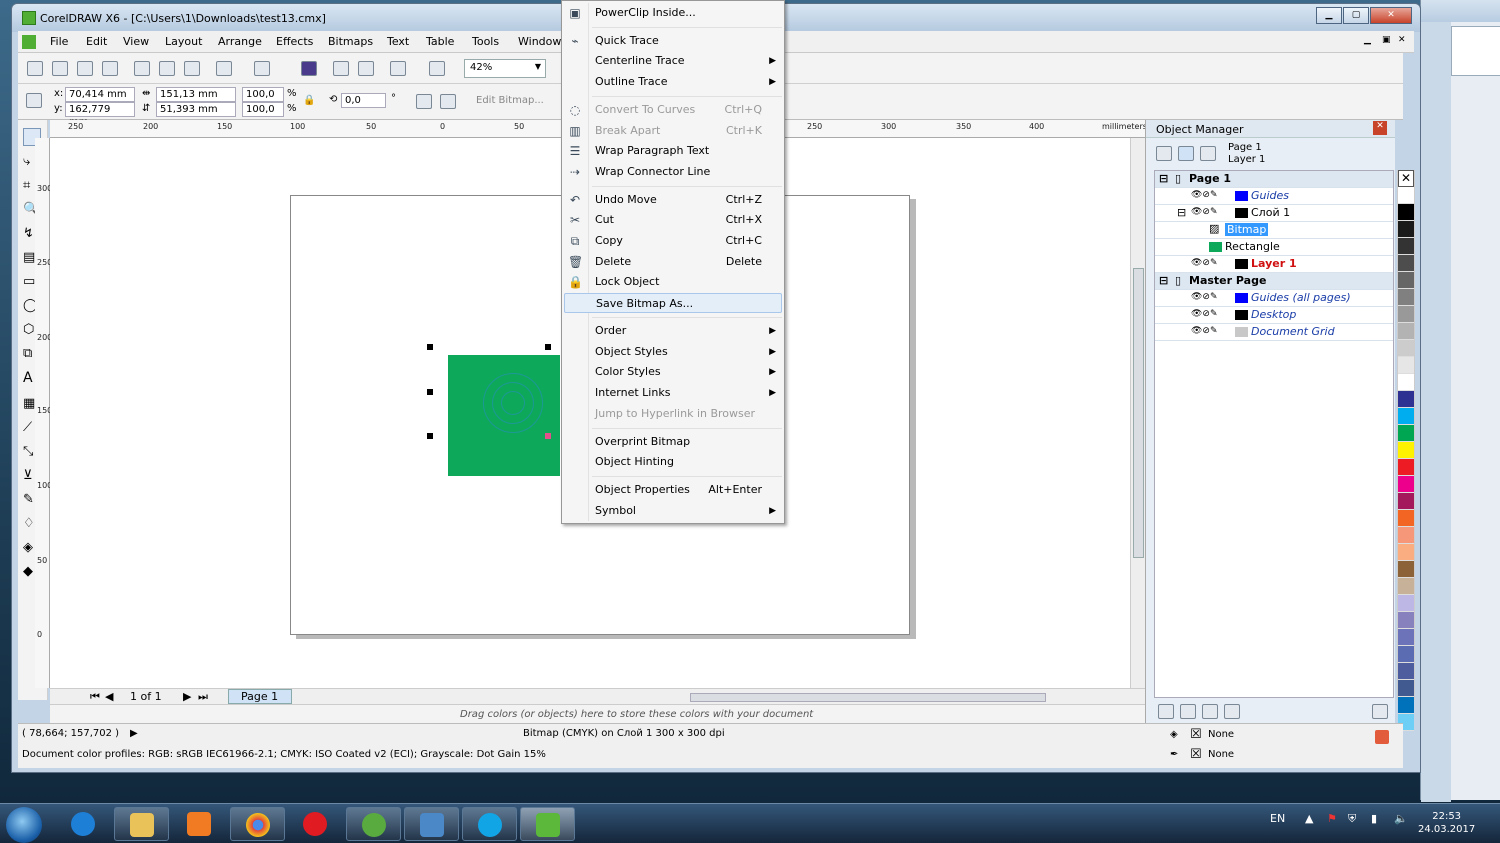  Describe the element at coordinates (1274, 247) in the screenshot. I see `tree-row: Rectangle` at that location.